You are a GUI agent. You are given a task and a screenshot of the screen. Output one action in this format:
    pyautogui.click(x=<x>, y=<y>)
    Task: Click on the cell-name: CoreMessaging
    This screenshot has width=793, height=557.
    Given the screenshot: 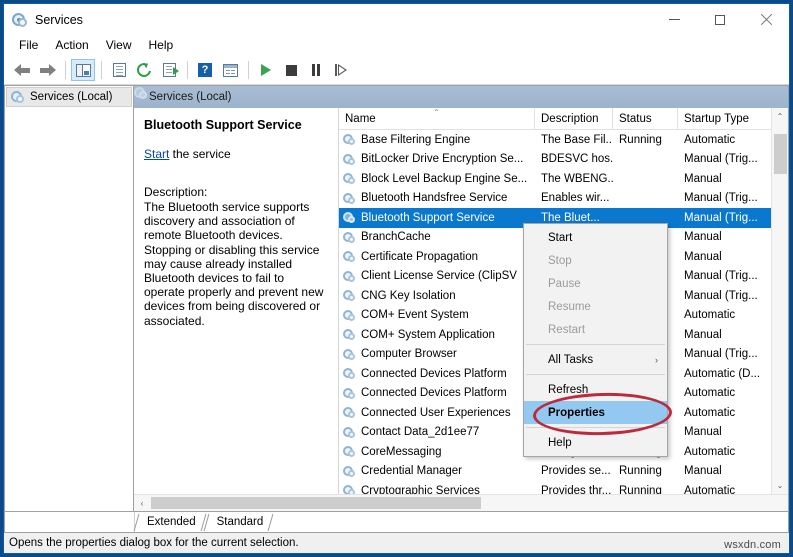 What is the action you would take?
    pyautogui.click(x=437, y=451)
    